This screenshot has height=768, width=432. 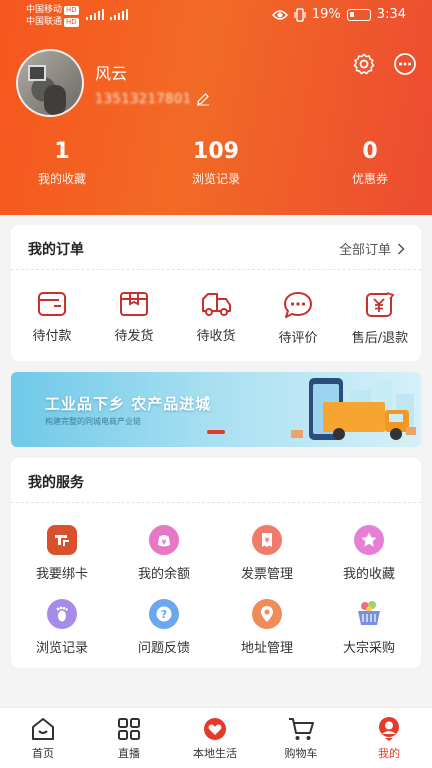 I want to click on stat-value: 1, so click(x=62, y=151).